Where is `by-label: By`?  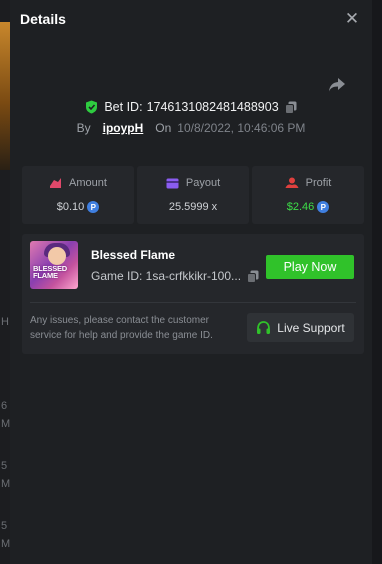
by-label: By is located at coordinates (83, 128).